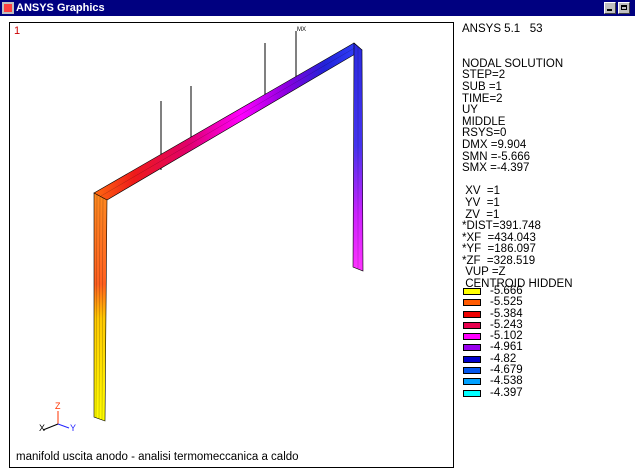  I want to click on legend-row: -4.82, so click(547, 358).